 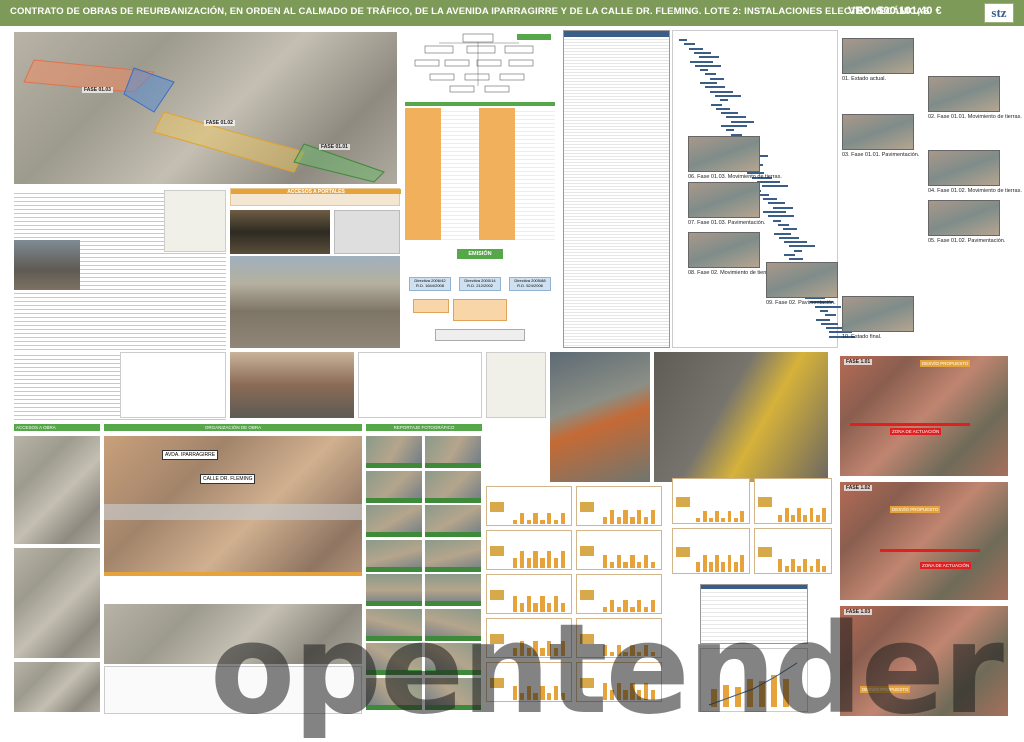 I want to click on recycling-diagram, so click(x=173, y=385).